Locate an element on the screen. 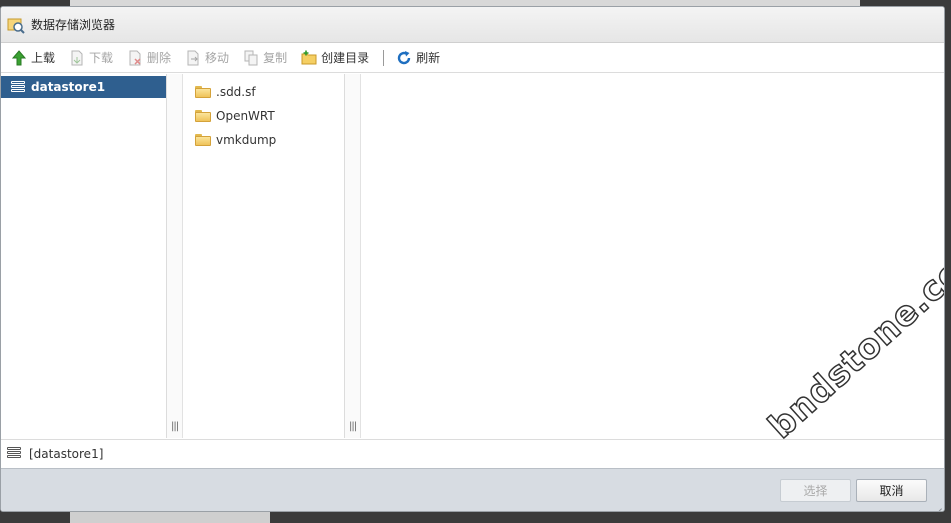 The width and height of the screenshot is (951, 523). create-directory-label: 创建目录 is located at coordinates (345, 58).